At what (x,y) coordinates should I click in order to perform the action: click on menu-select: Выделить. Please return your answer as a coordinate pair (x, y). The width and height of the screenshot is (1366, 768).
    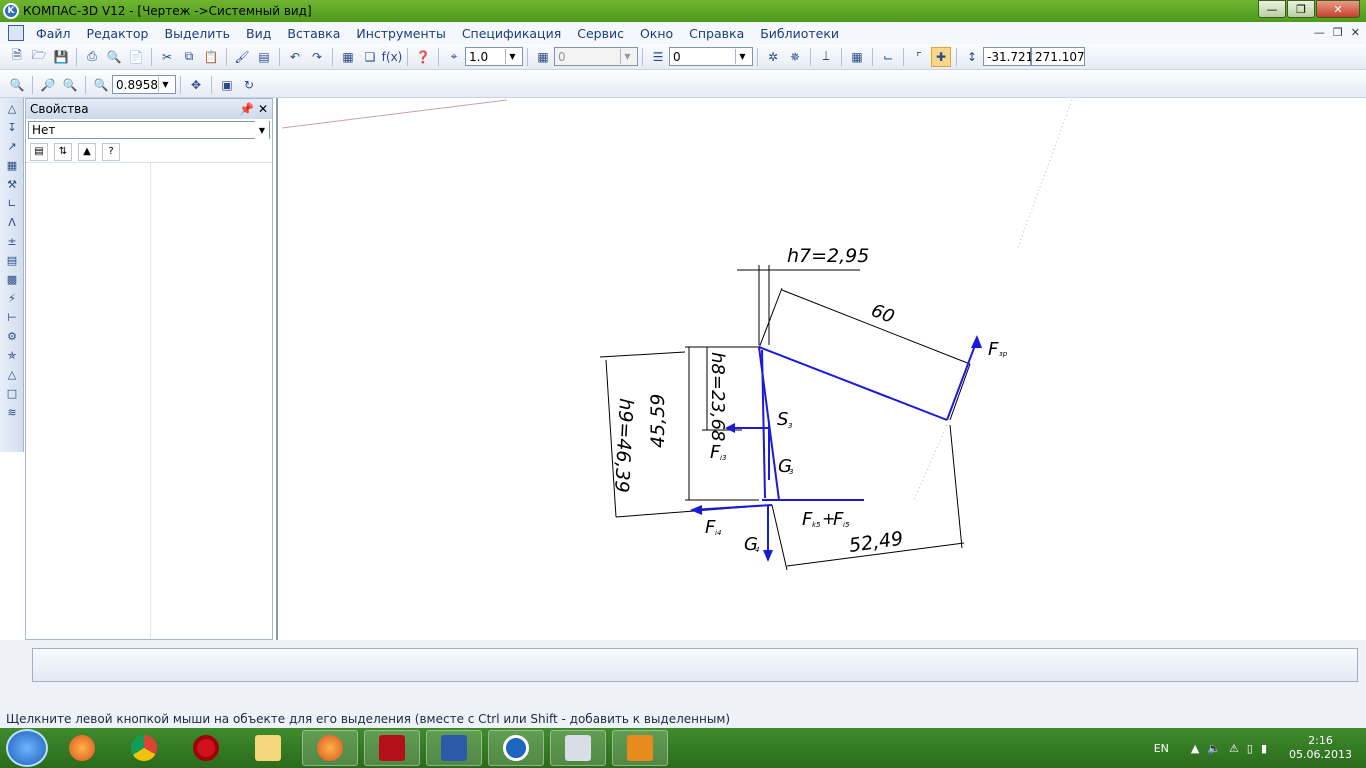
    Looking at the image, I should click on (198, 33).